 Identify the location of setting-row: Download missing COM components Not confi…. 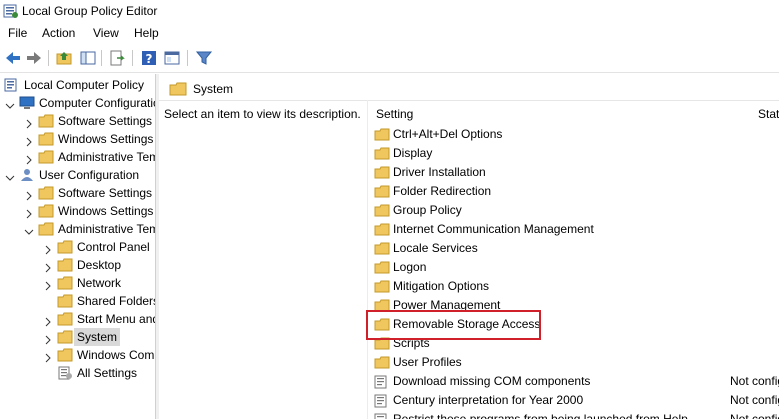
(575, 381).